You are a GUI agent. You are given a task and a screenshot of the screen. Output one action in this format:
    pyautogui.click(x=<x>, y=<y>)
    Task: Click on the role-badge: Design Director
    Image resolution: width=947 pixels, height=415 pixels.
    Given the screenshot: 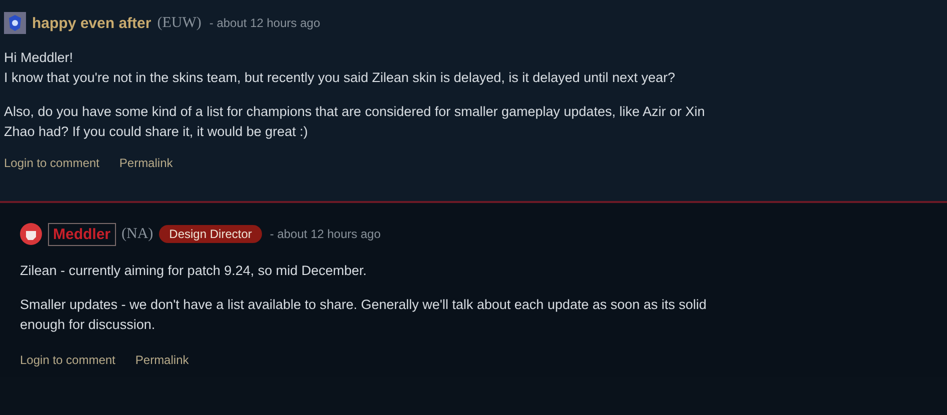 What is the action you would take?
    pyautogui.click(x=210, y=234)
    